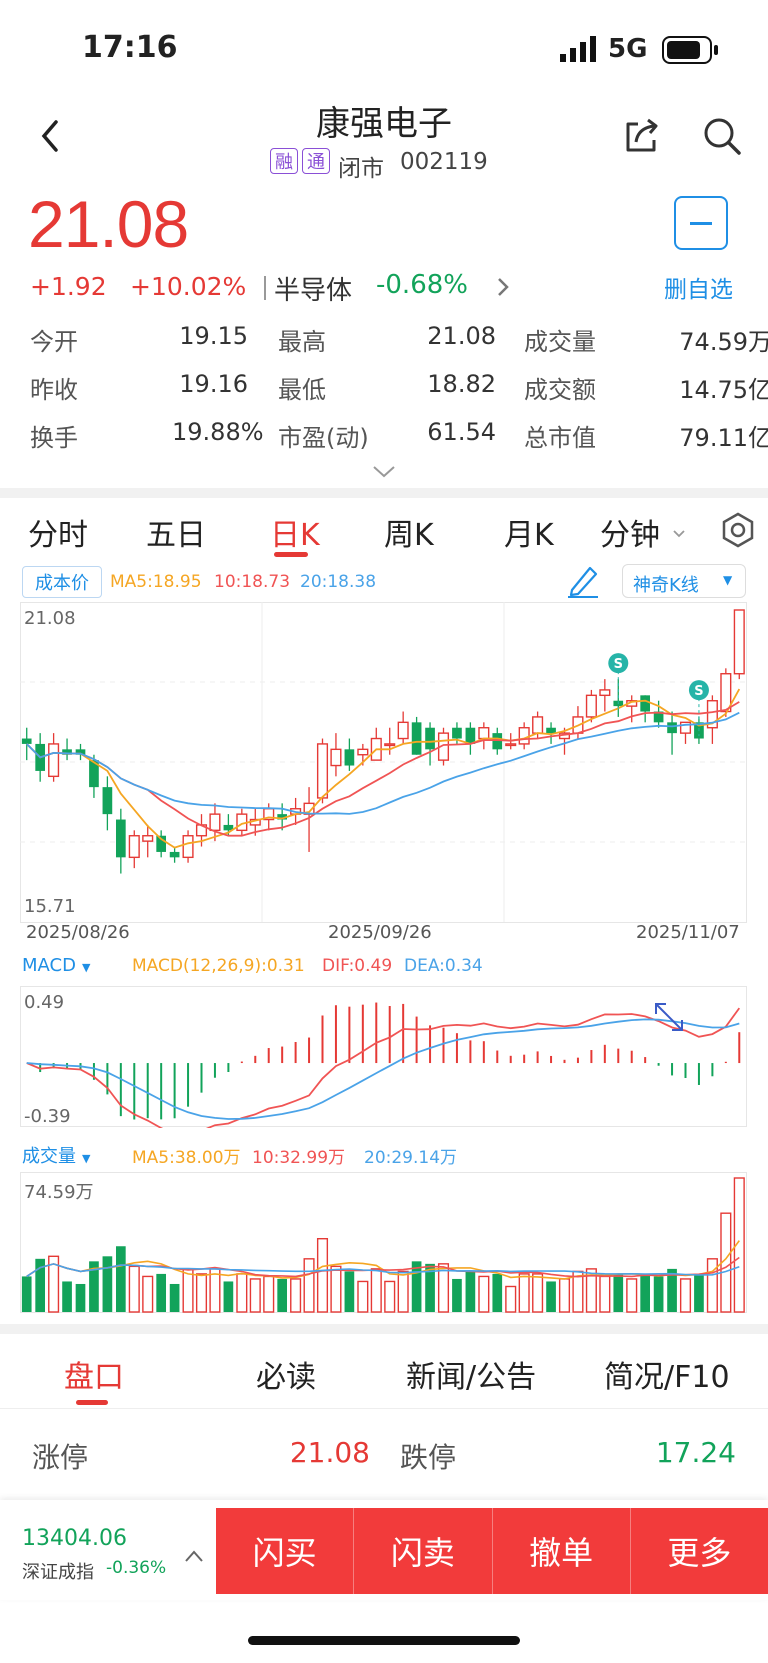  I want to click on chevron-down-icon, so click(679, 533).